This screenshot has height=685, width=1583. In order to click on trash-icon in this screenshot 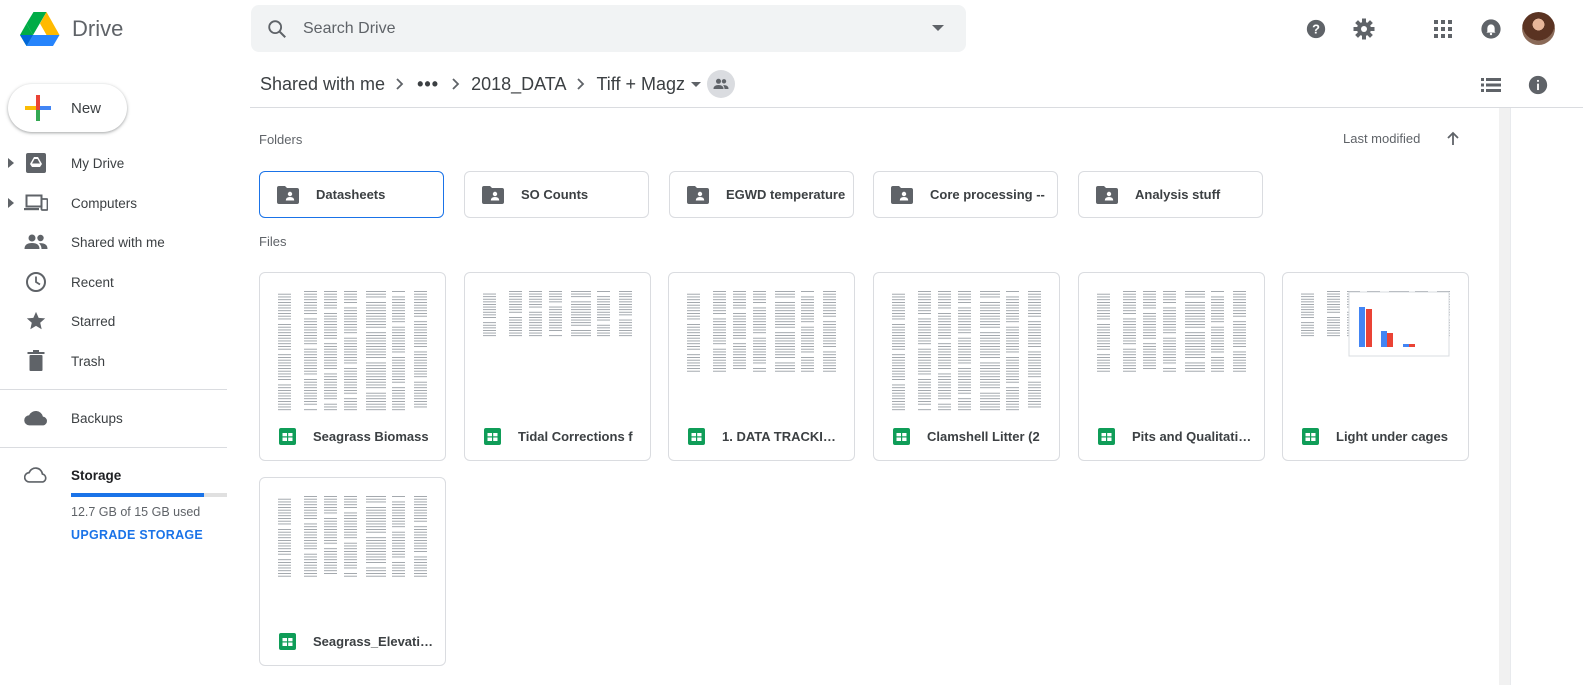, I will do `click(36, 361)`.